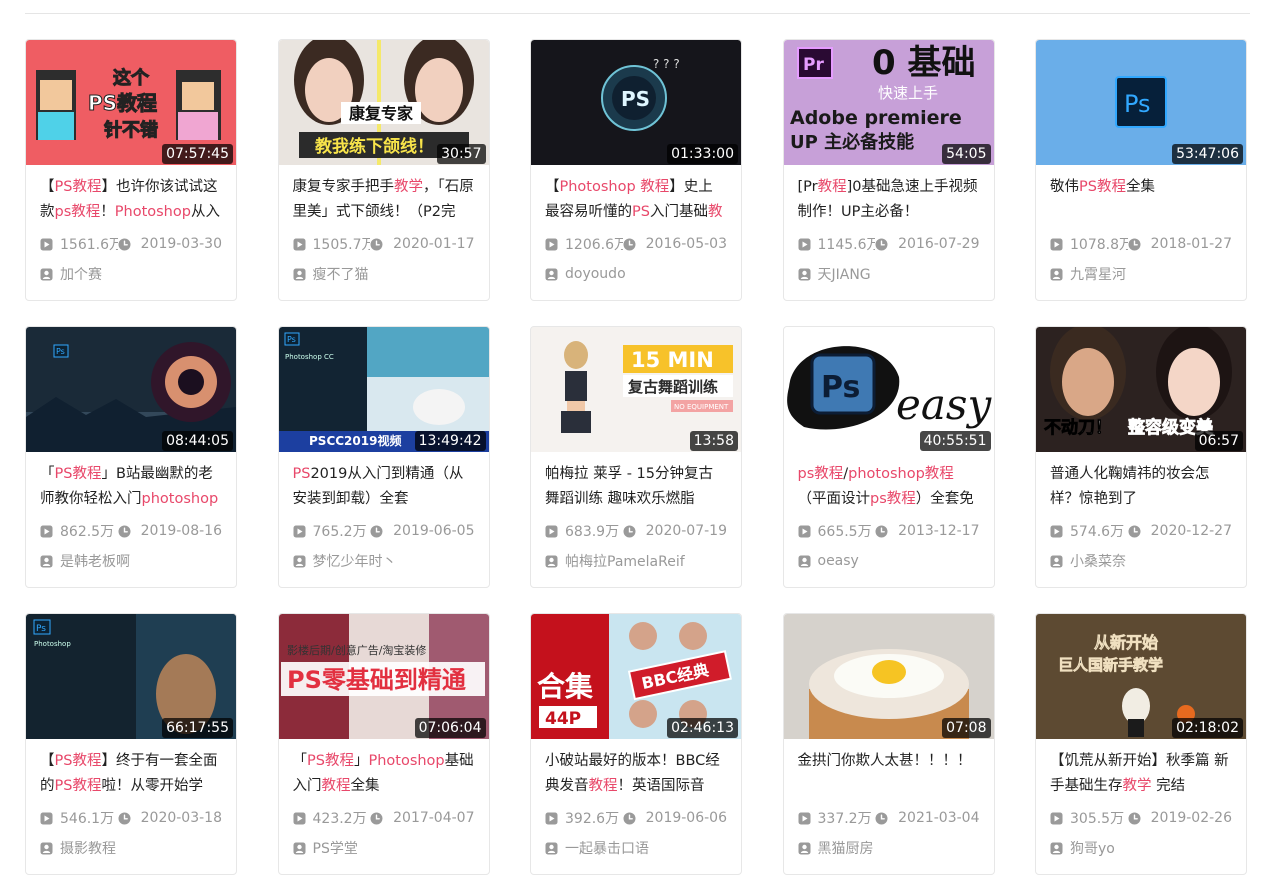 This screenshot has height=895, width=1266. Describe the element at coordinates (889, 848) in the screenshot. I see `author-link: 黑猫厨房` at that location.